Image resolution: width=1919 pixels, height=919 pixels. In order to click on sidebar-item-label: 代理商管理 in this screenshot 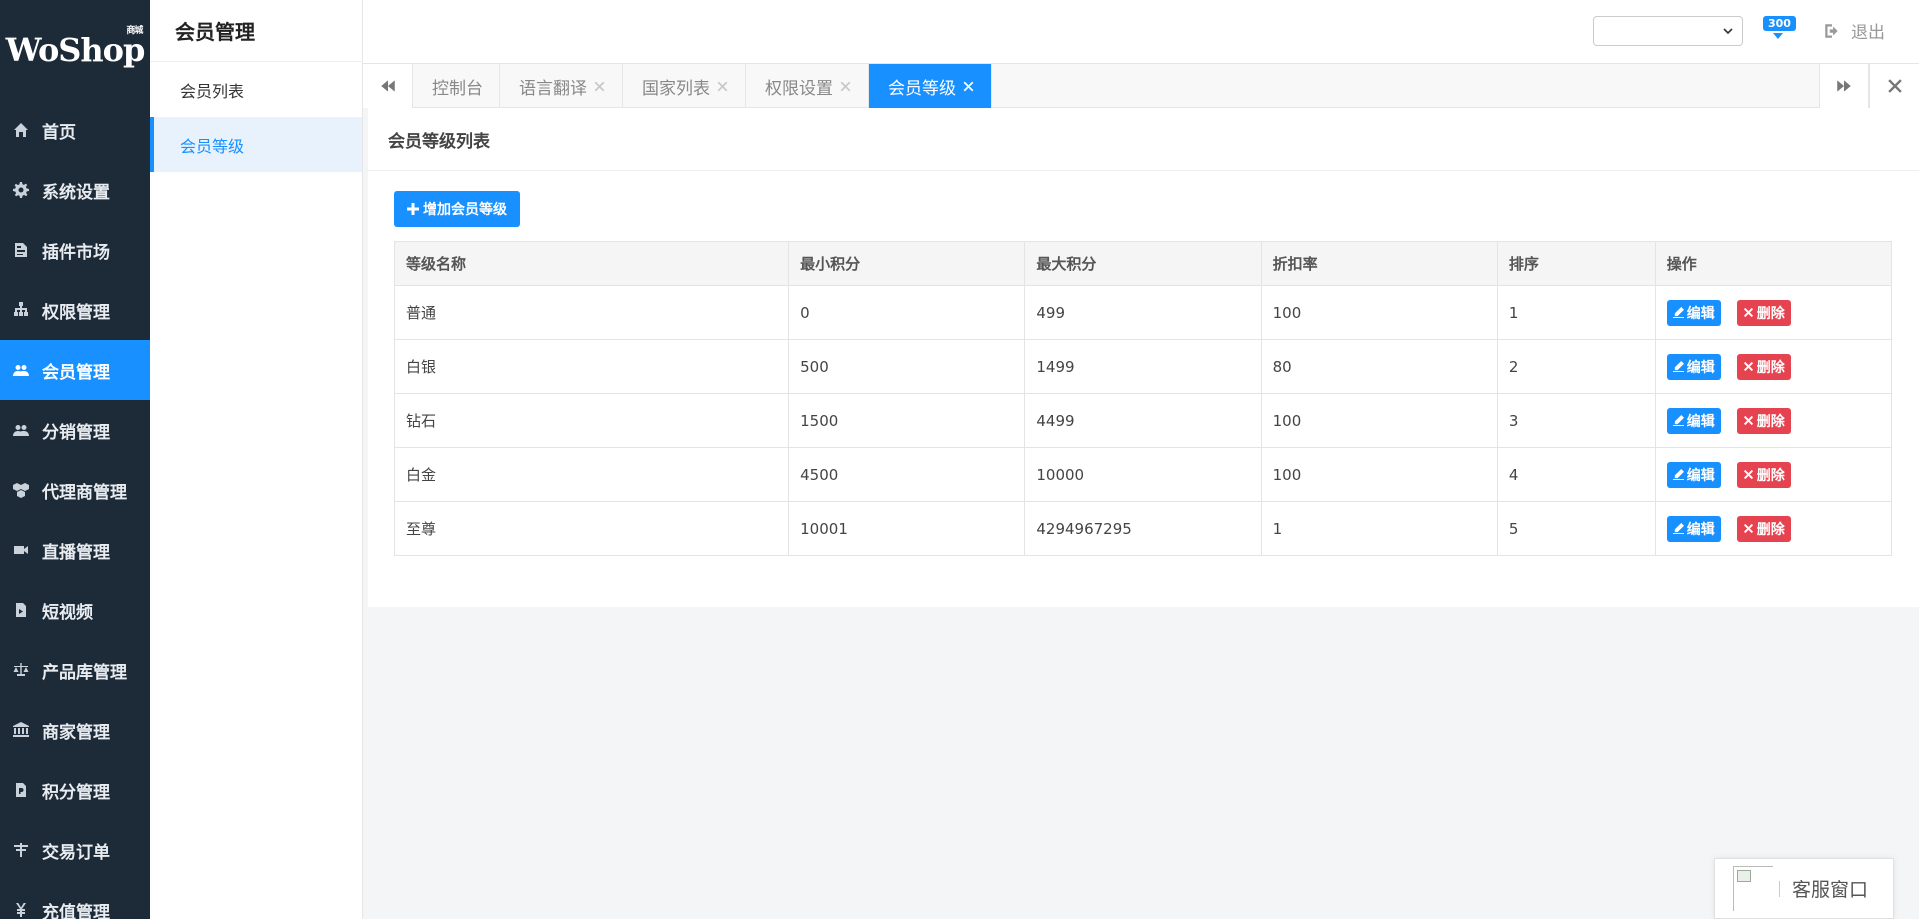, I will do `click(84, 492)`.